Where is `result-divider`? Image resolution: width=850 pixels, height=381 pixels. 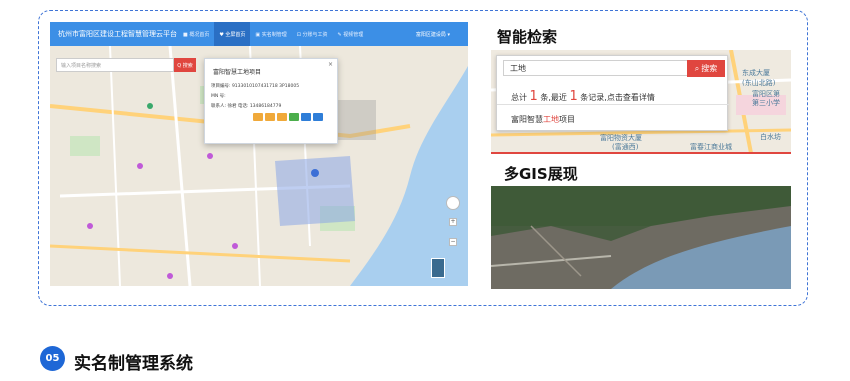 result-divider is located at coordinates (613, 104).